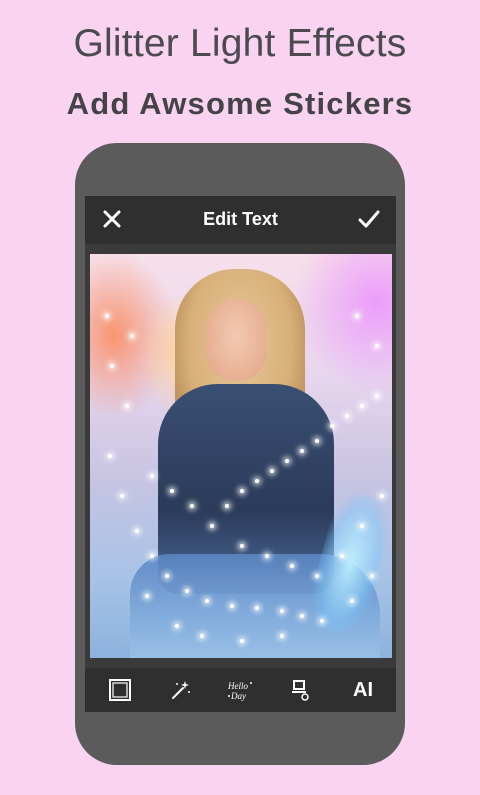 The height and width of the screenshot is (795, 480). I want to click on promo-headline: Glitter Light Effects, so click(240, 43).